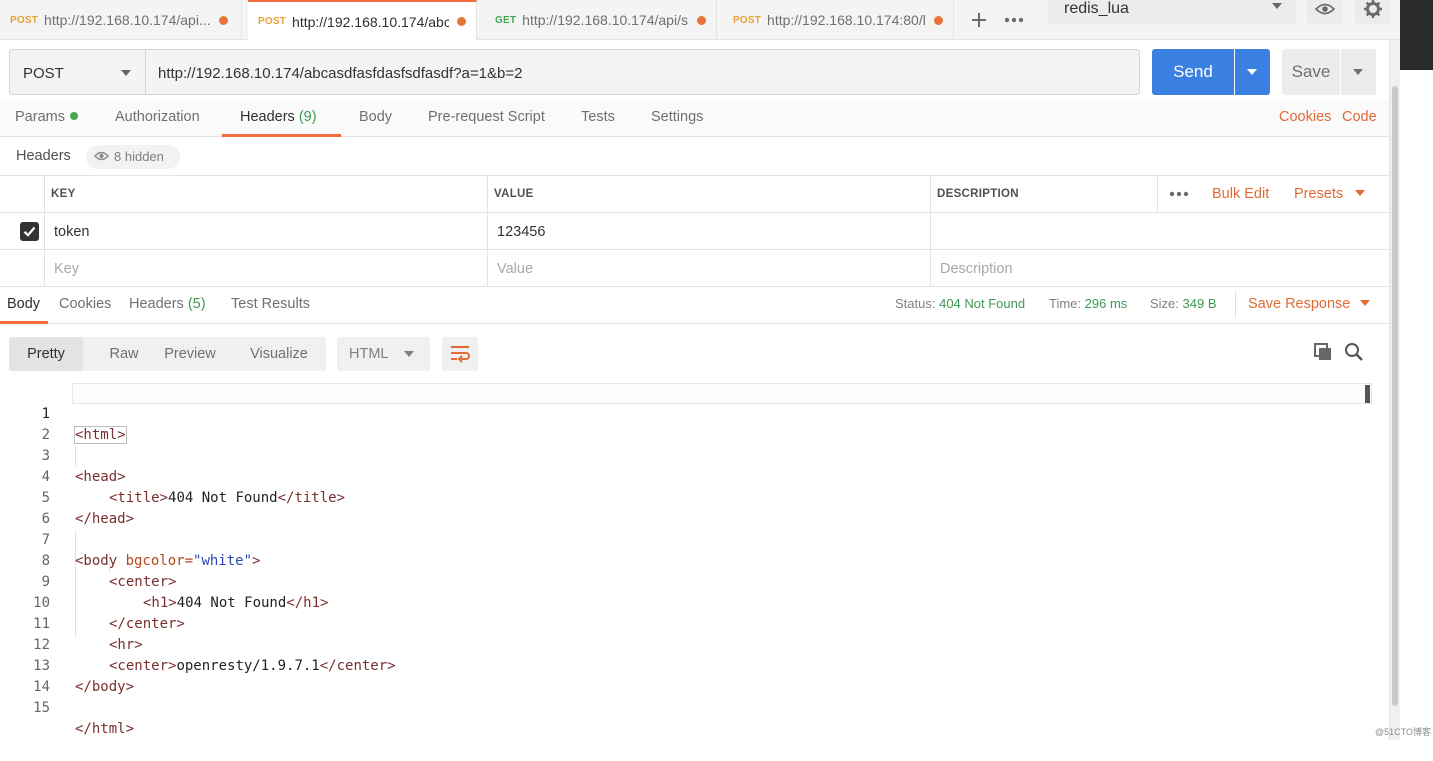  Describe the element at coordinates (77, 72) in the screenshot. I see `http-method-select: POST` at that location.